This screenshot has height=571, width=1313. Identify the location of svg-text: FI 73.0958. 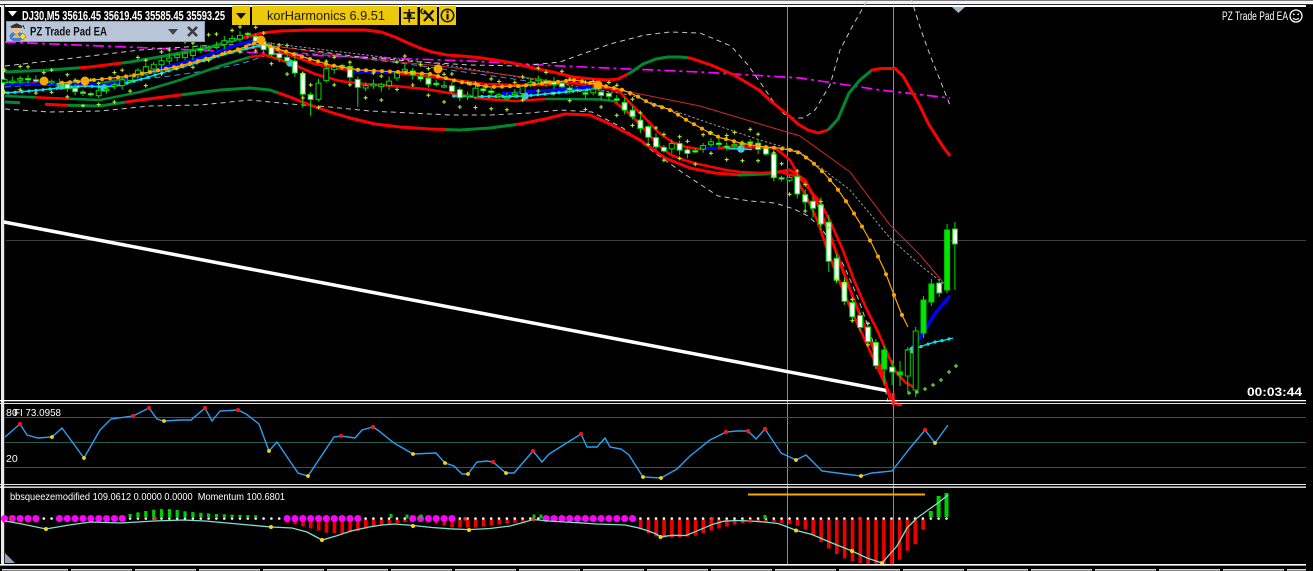
(37, 413).